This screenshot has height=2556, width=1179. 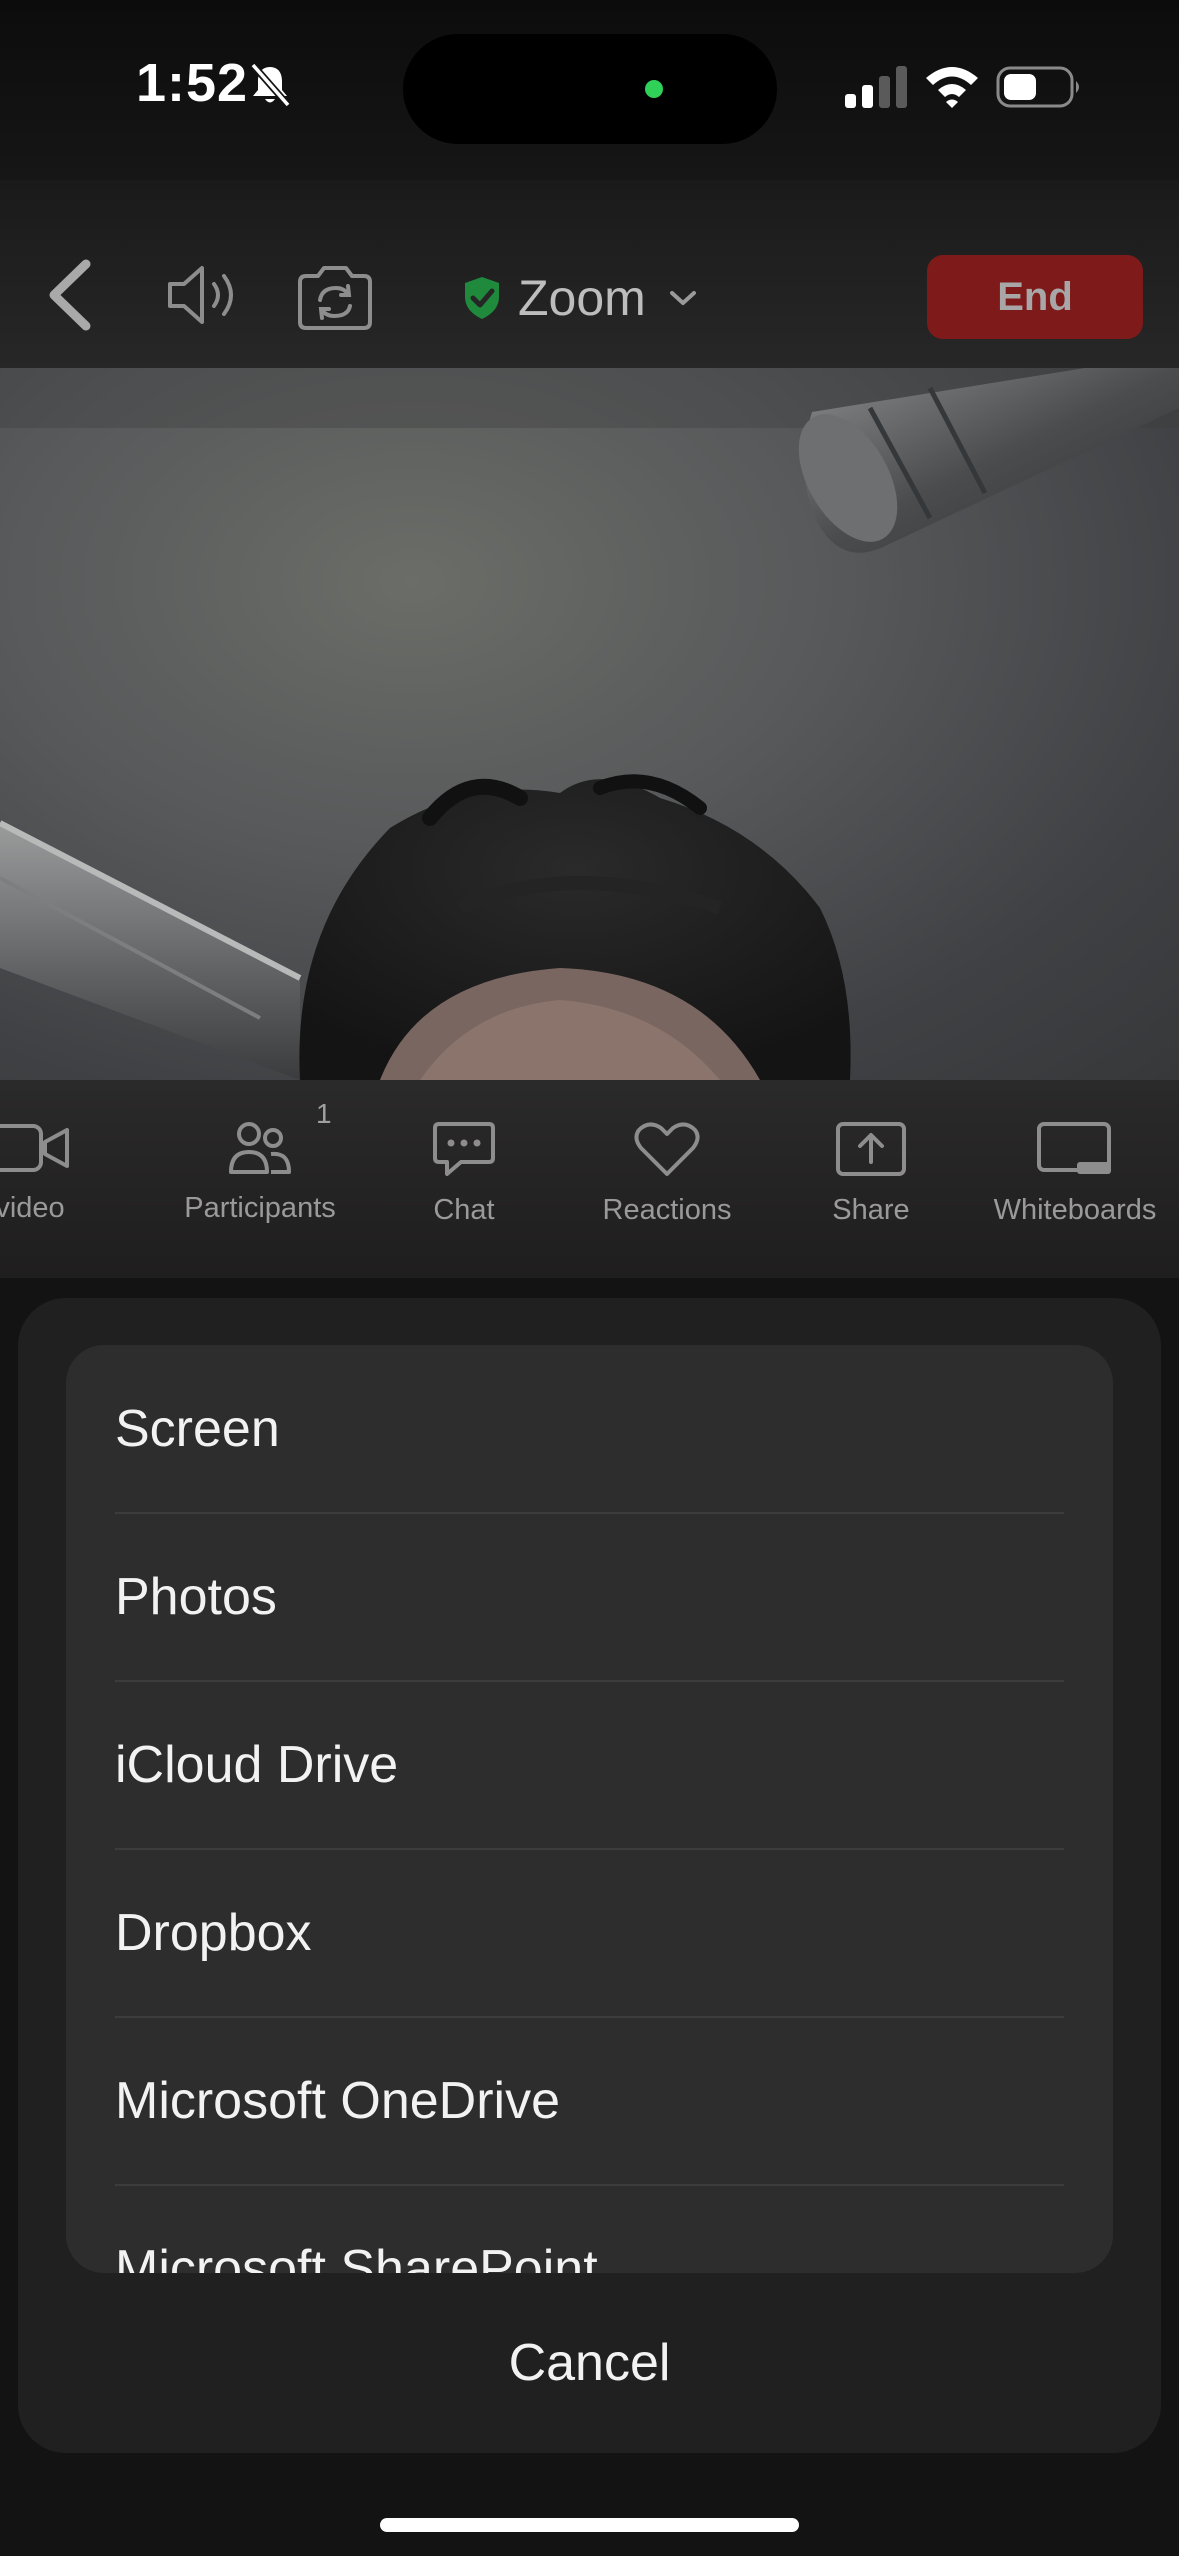 I want to click on toolbar-share: Share, so click(x=871, y=1179).